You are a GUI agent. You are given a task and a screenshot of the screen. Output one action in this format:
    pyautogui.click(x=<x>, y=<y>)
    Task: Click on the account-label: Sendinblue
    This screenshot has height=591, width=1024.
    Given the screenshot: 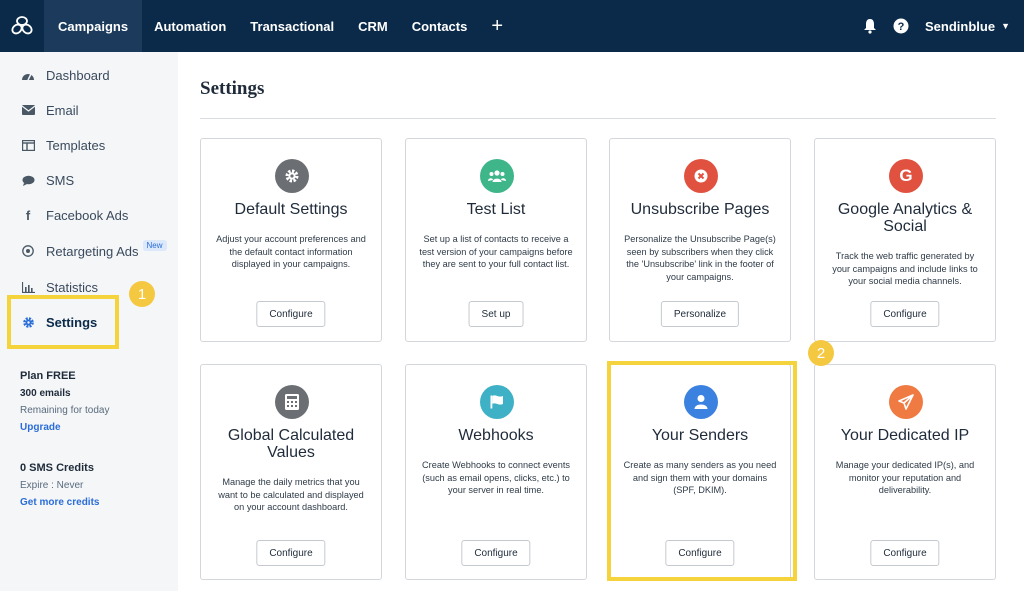 What is the action you would take?
    pyautogui.click(x=960, y=26)
    